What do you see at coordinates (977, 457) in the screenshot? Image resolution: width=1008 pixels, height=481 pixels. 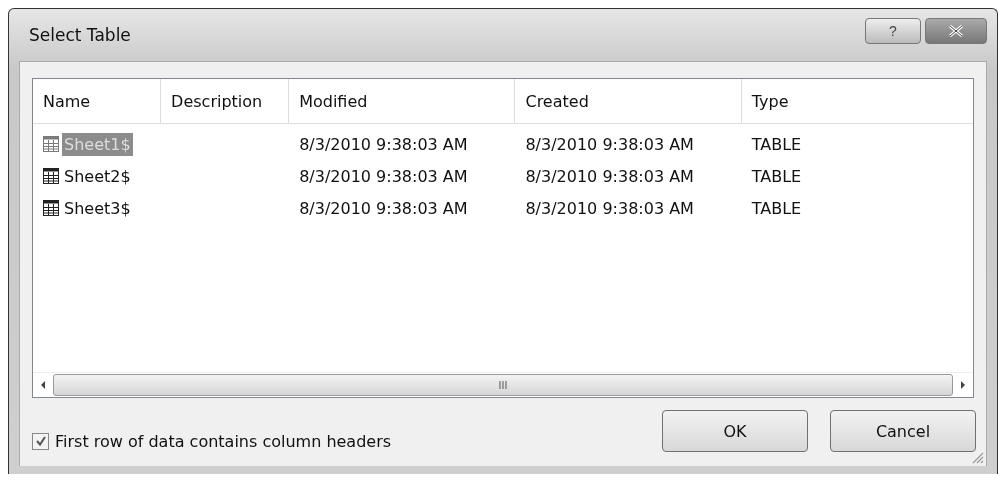 I see `resize-grip-icon` at bounding box center [977, 457].